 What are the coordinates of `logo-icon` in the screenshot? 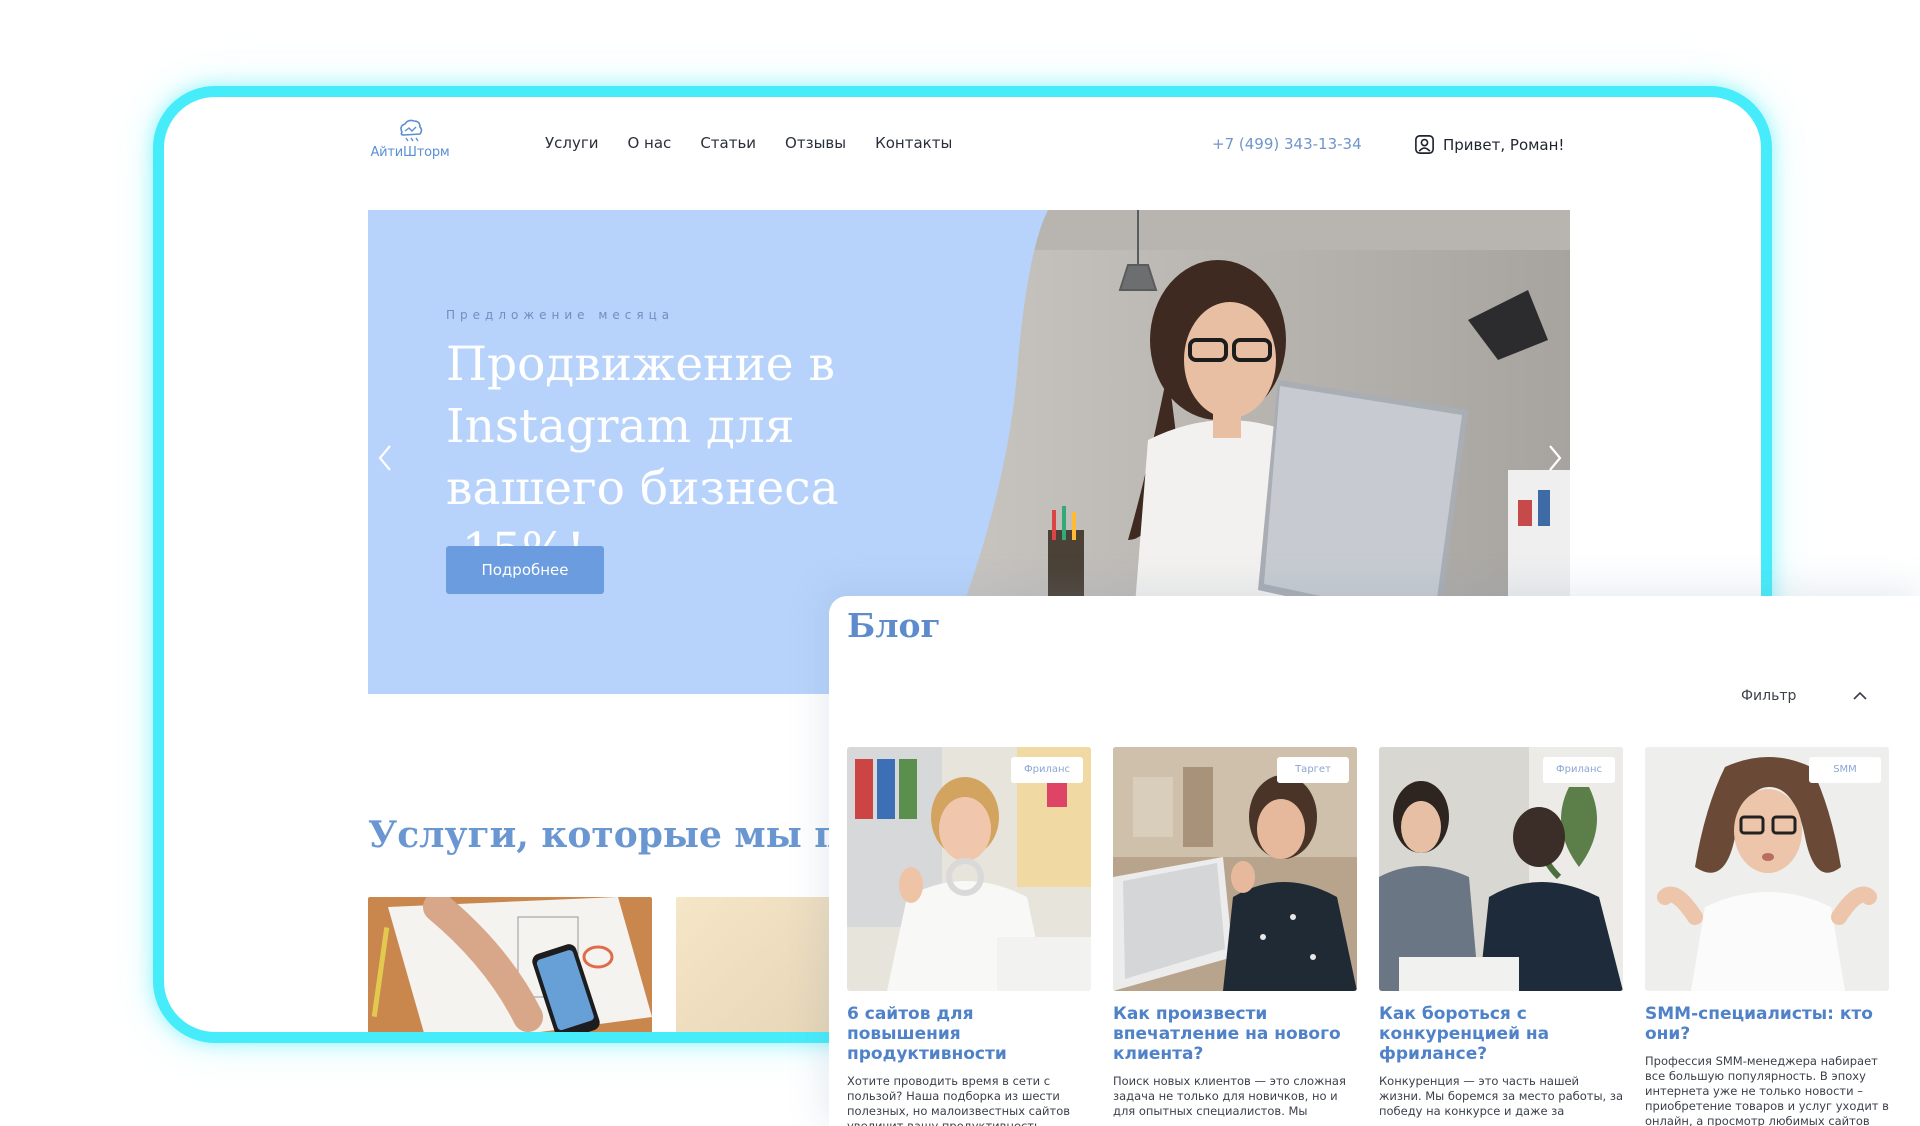 It's located at (411, 130).